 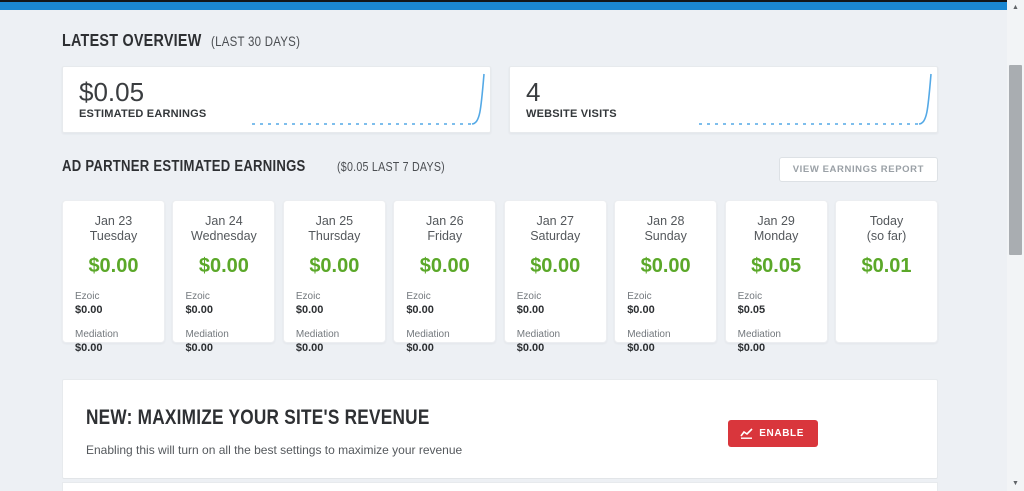 I want to click on enable-button-label: ENABLE, so click(x=781, y=433).